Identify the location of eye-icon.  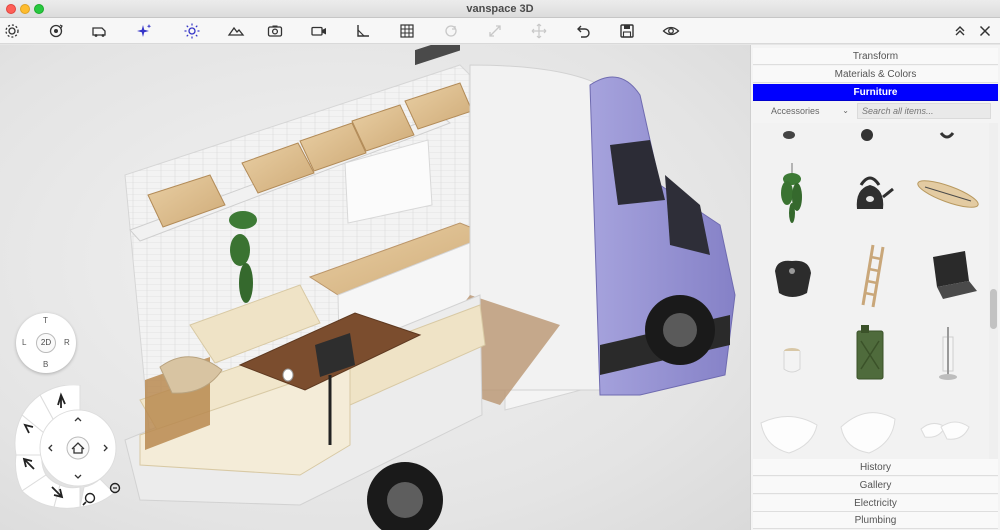
(671, 31).